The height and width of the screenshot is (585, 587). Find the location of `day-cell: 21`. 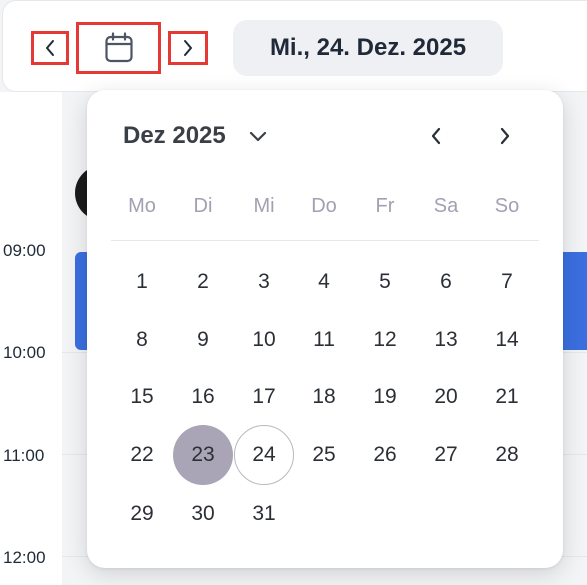

day-cell: 21 is located at coordinates (507, 397).